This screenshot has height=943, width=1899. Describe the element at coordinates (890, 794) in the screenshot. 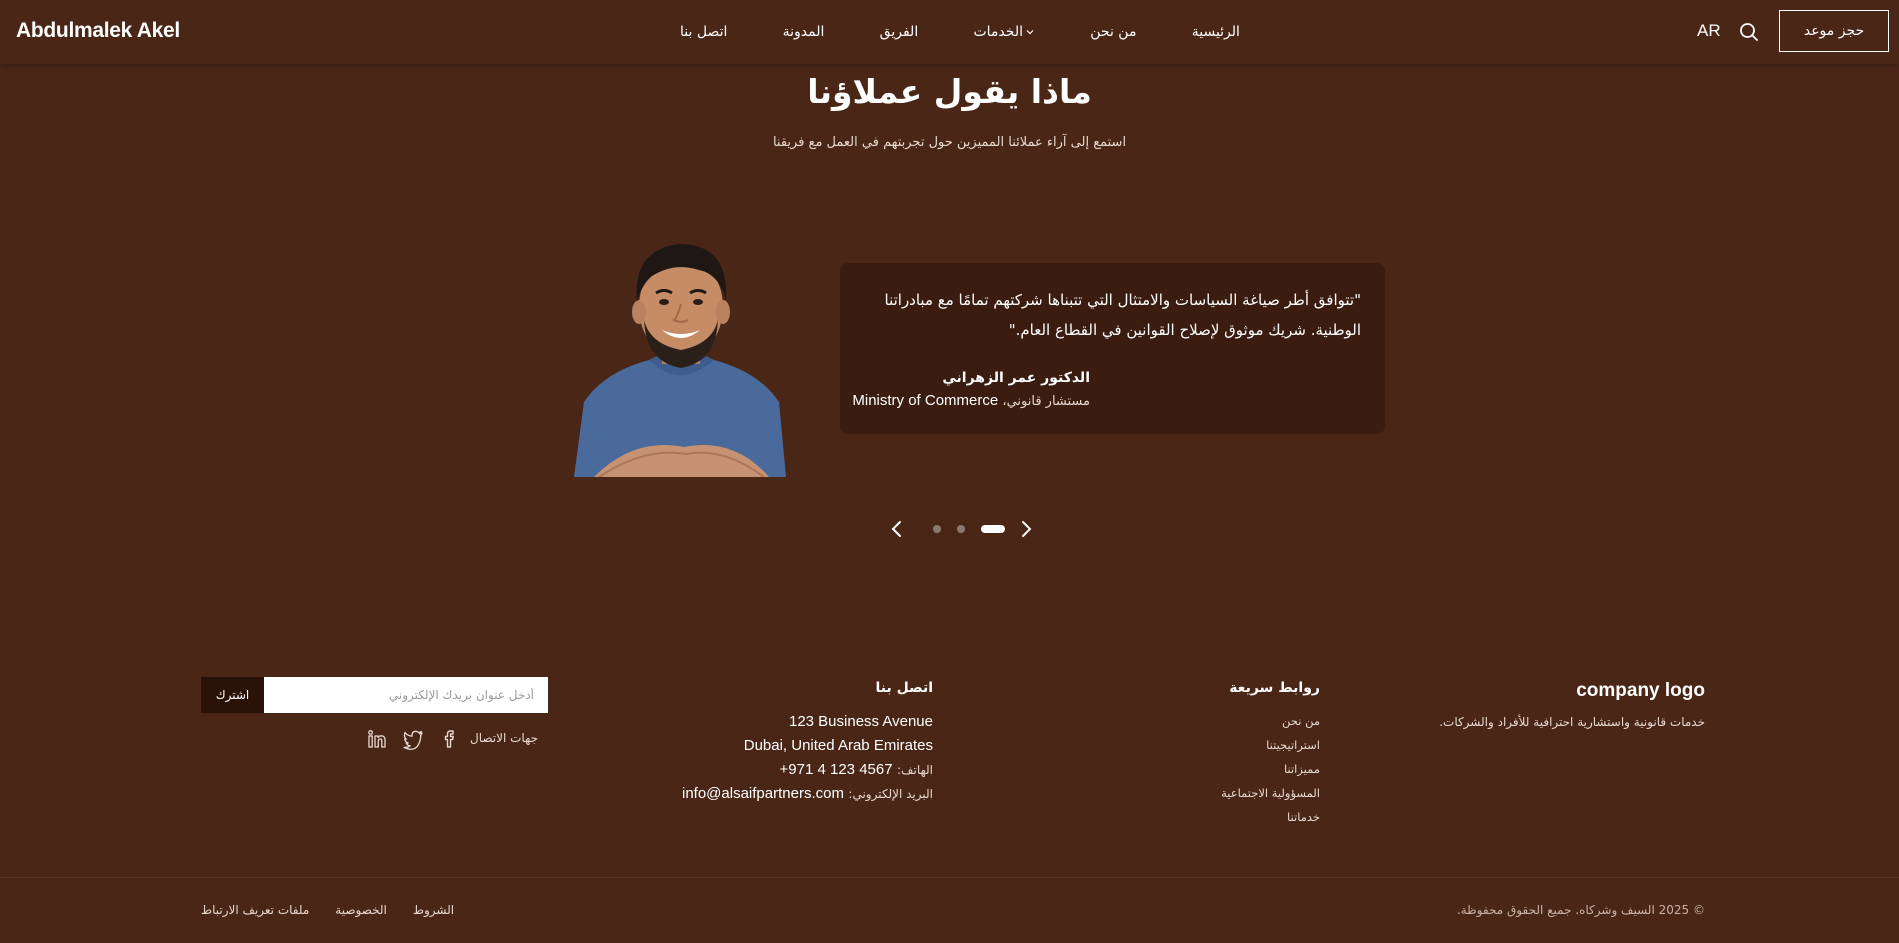

I see `contact-email-label: البريد الإلكتروني:` at that location.